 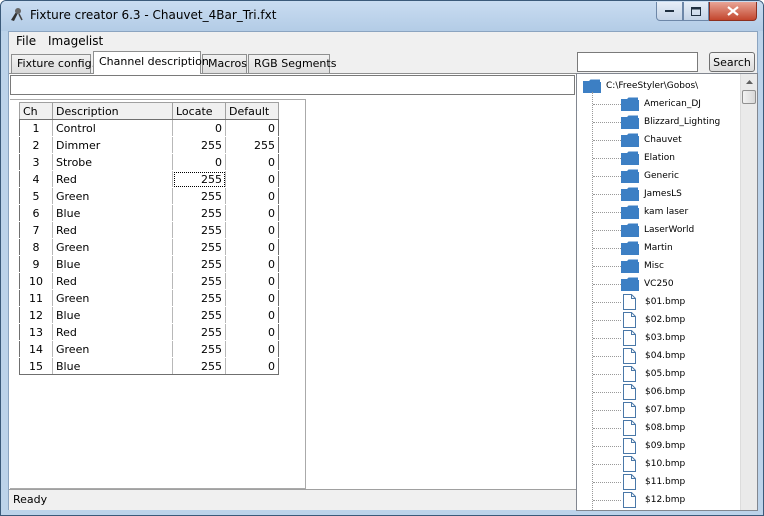 I want to click on menu-imagelist: Imagelist, so click(x=75, y=41).